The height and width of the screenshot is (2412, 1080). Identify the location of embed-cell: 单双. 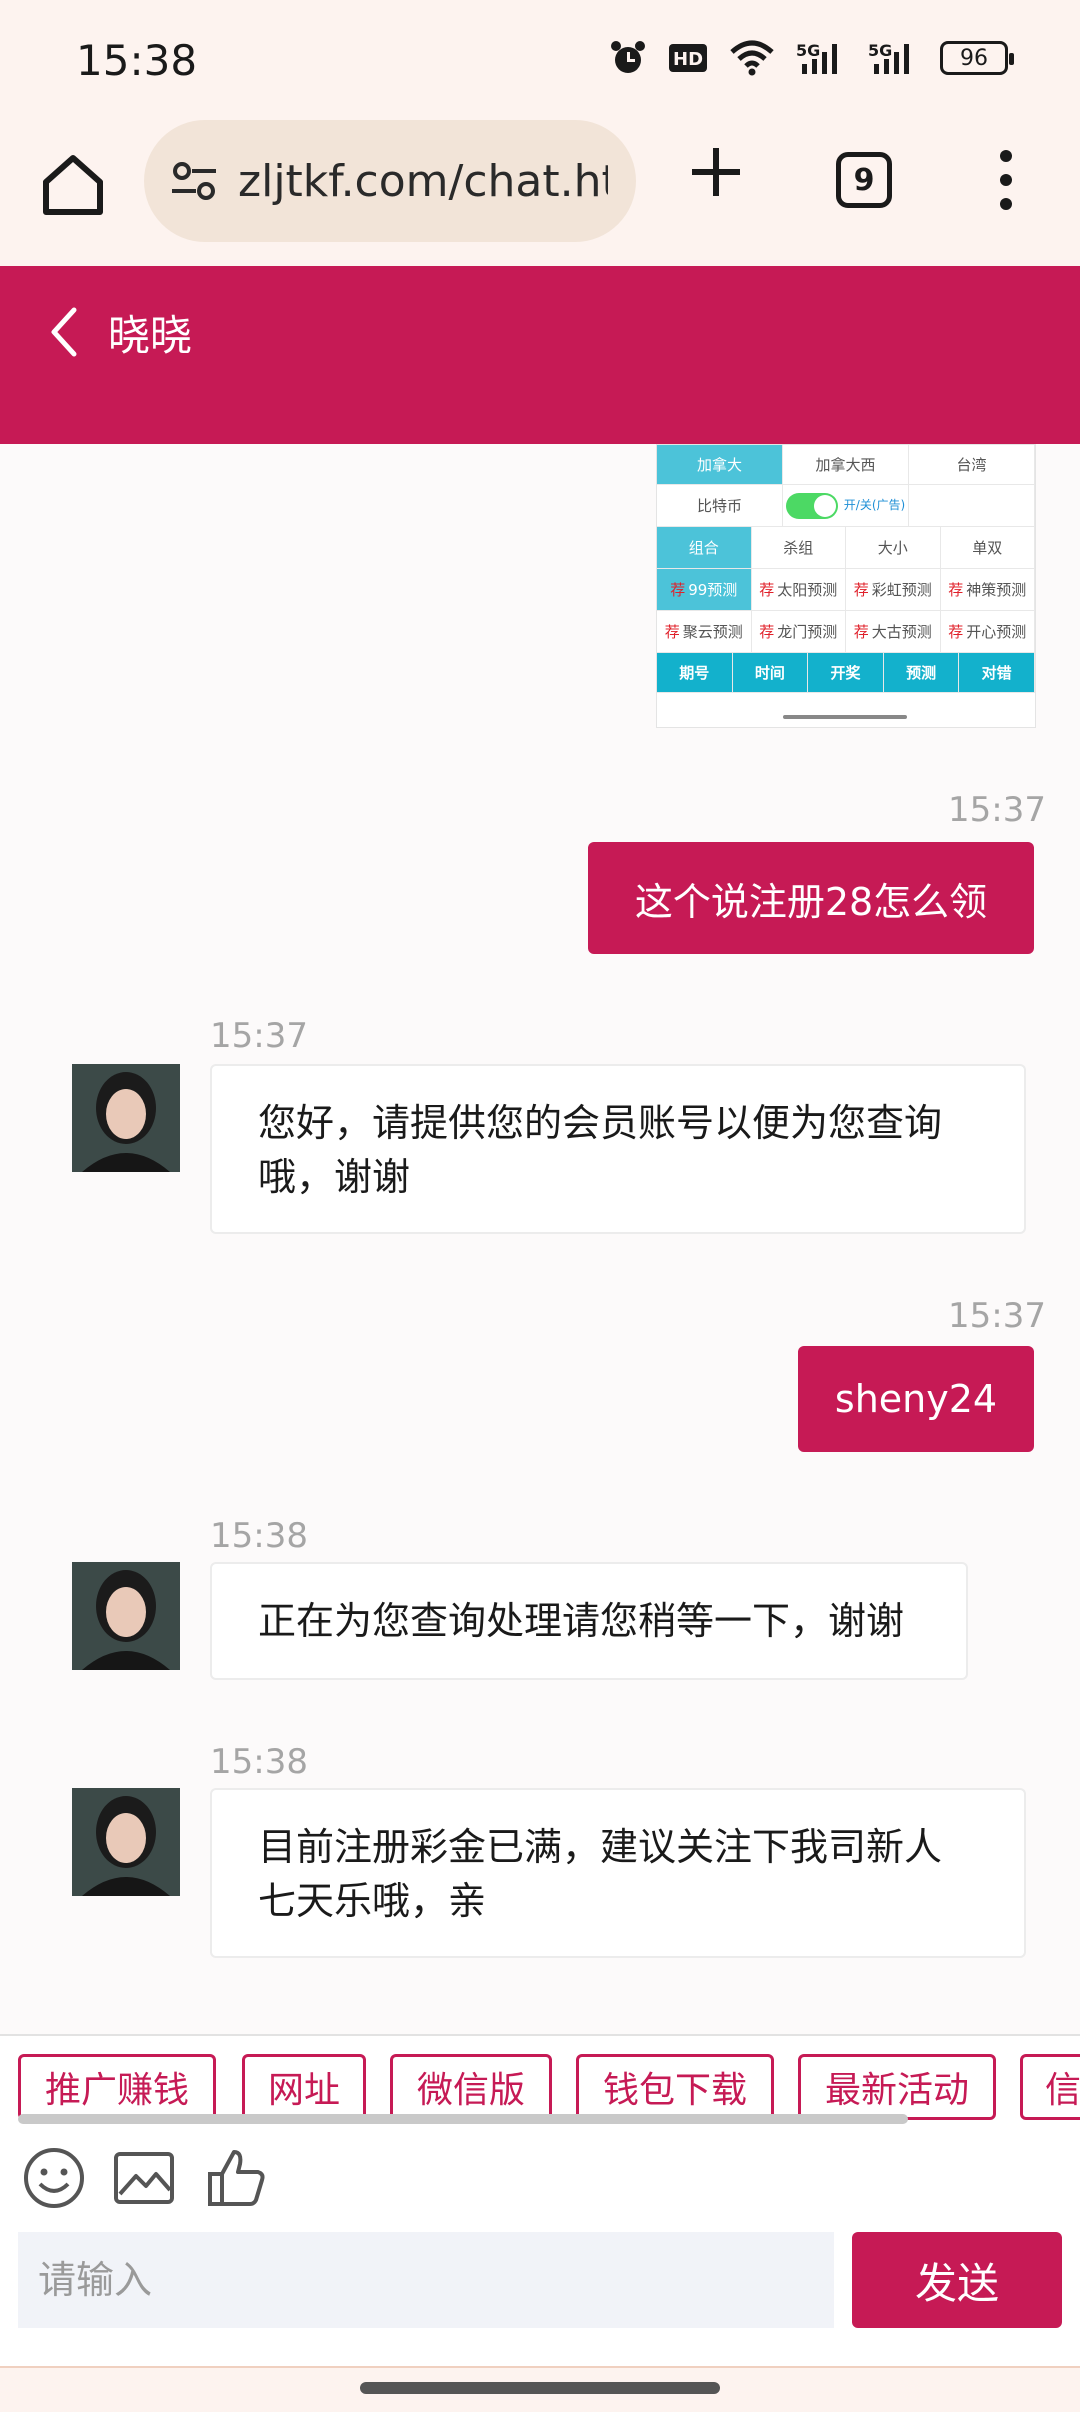
(987, 548).